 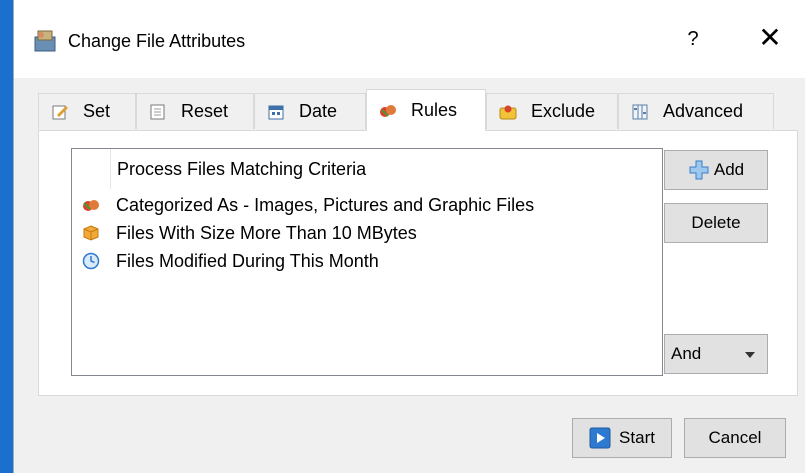 What do you see at coordinates (637, 437) in the screenshot?
I see `start-button-label: Start` at bounding box center [637, 437].